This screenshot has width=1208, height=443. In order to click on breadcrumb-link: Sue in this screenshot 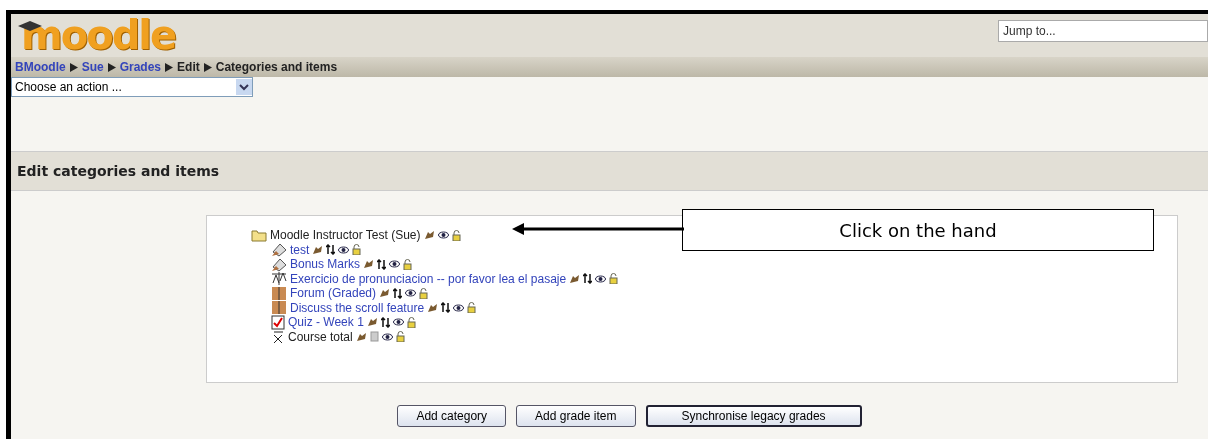, I will do `click(92, 67)`.